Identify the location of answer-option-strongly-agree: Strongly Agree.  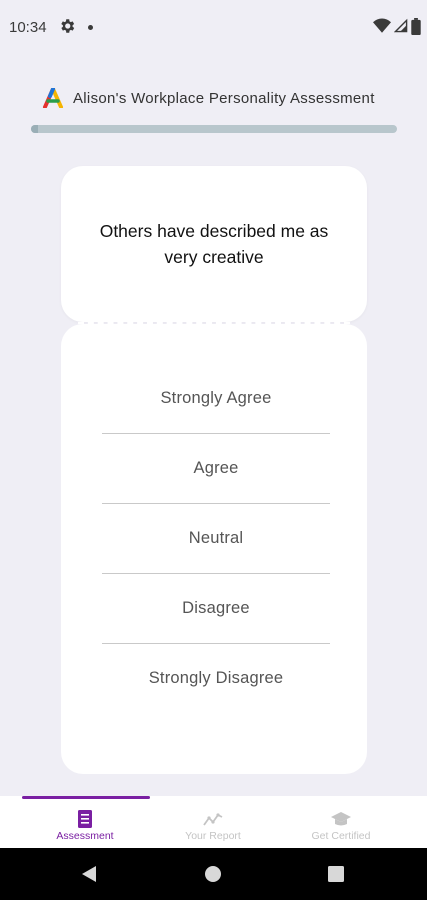
(216, 399).